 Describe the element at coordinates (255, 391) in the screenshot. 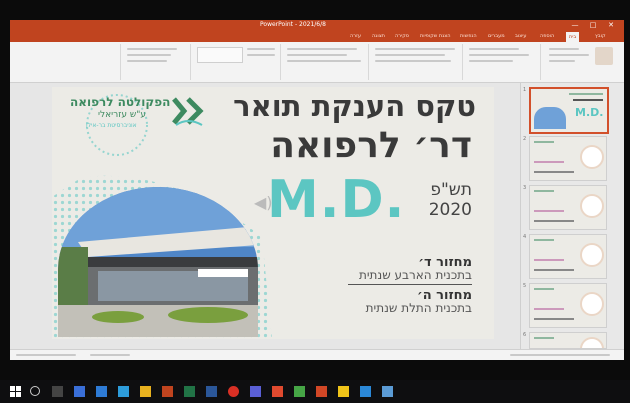

I see `teams-icon` at that location.